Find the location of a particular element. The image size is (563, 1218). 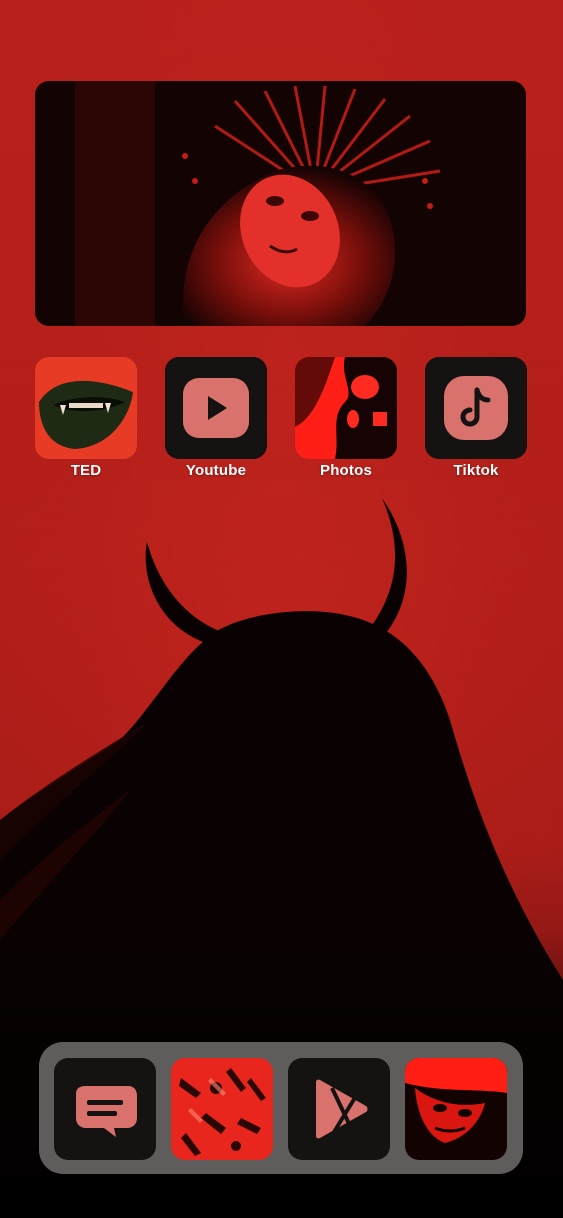

dock-app-hands is located at coordinates (222, 1109).